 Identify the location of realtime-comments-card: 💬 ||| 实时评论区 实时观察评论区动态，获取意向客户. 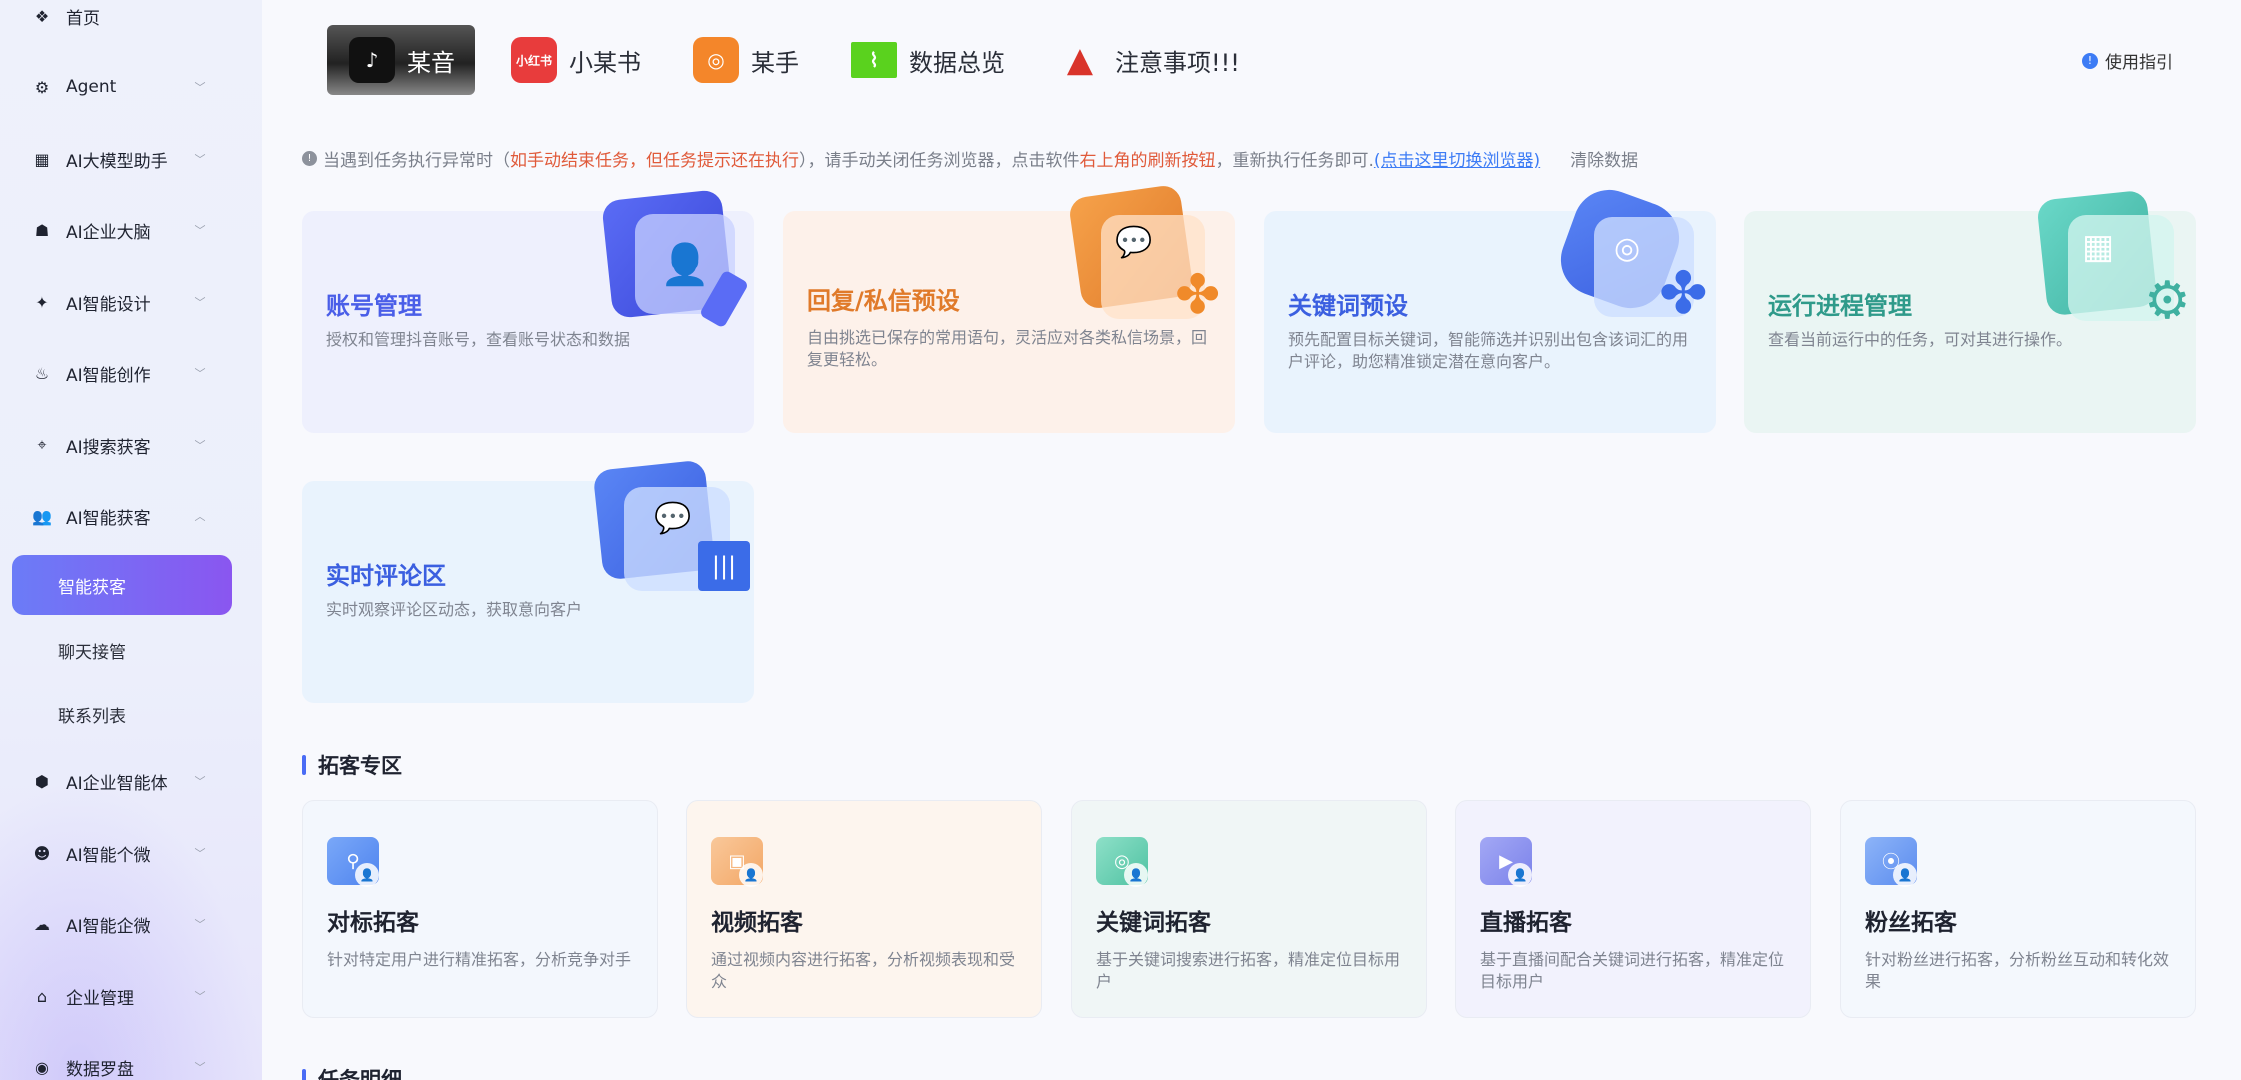
(528, 581).